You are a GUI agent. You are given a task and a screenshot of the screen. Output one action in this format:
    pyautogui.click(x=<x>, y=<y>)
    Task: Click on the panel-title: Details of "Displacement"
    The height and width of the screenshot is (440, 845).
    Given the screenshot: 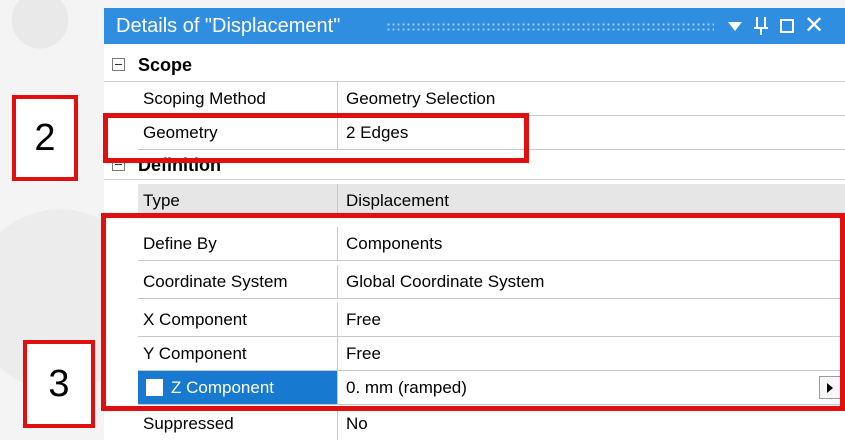 What is the action you would take?
    pyautogui.click(x=228, y=26)
    